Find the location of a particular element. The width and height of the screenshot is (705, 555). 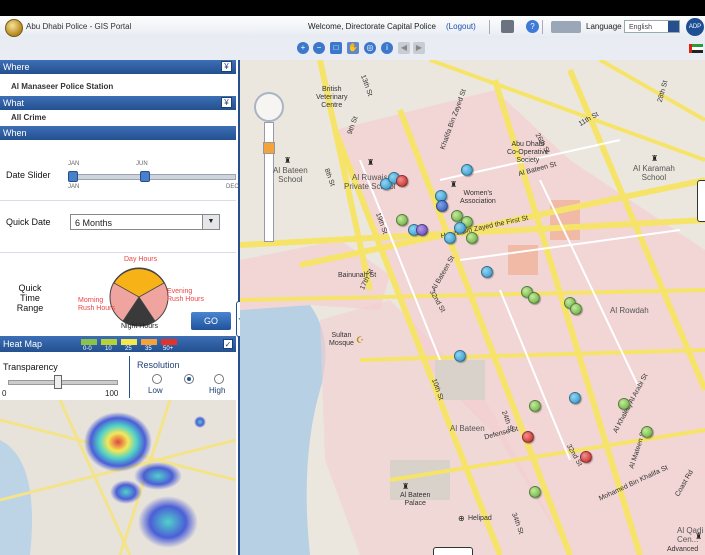

map-label: Sultan Mosque is located at coordinates (341, 339).